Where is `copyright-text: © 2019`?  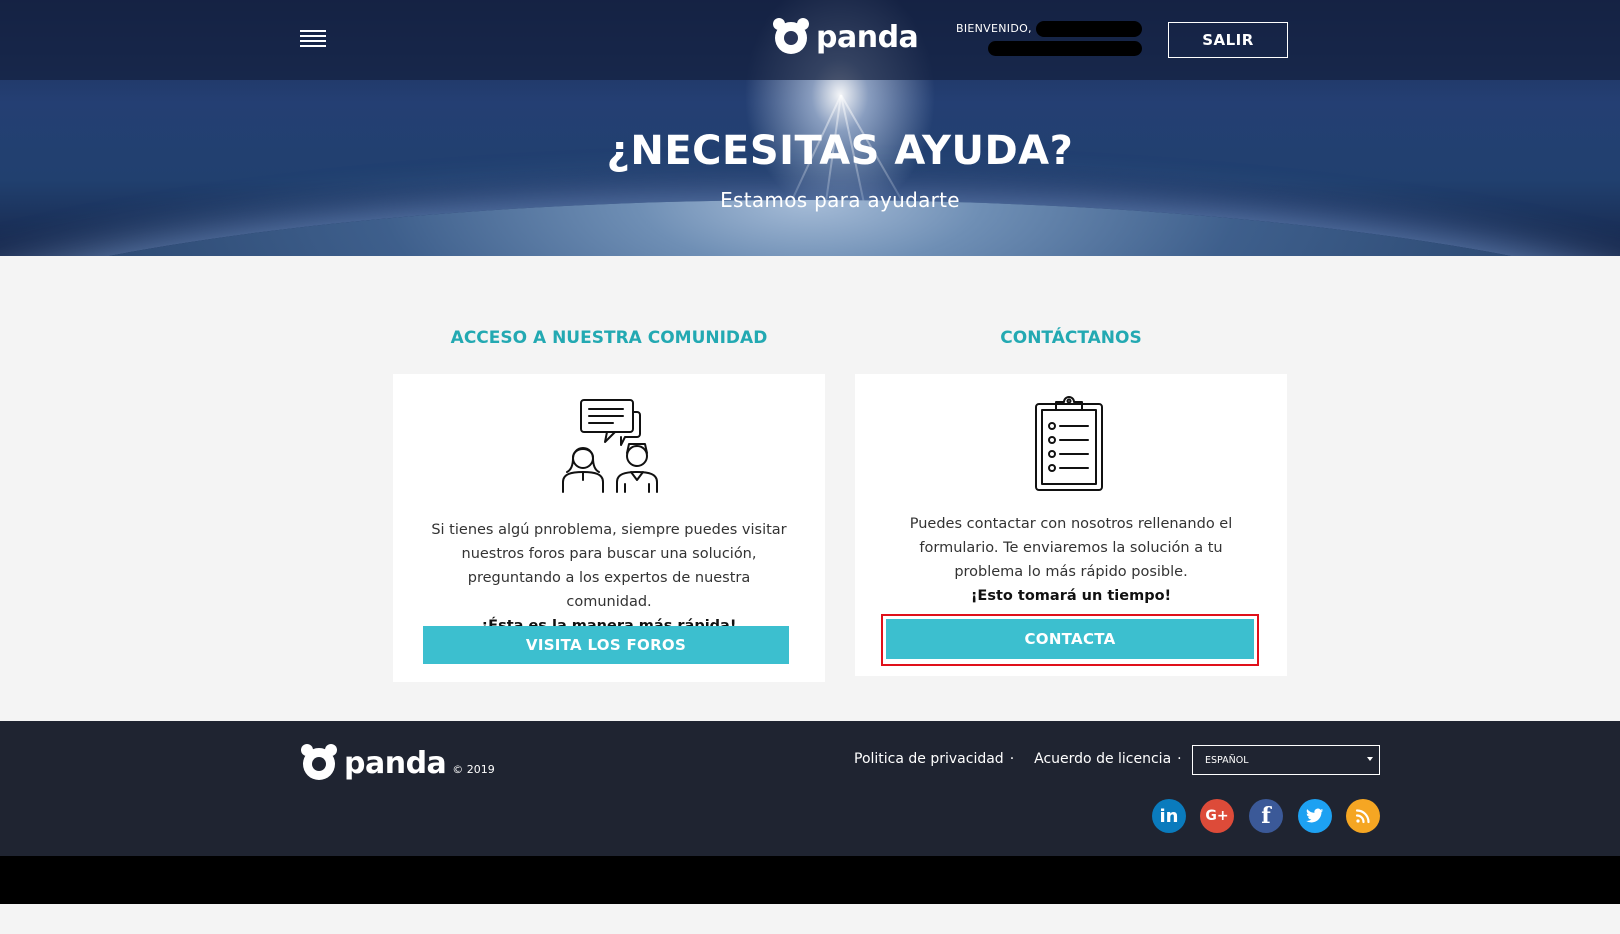 copyright-text: © 2019 is located at coordinates (473, 769).